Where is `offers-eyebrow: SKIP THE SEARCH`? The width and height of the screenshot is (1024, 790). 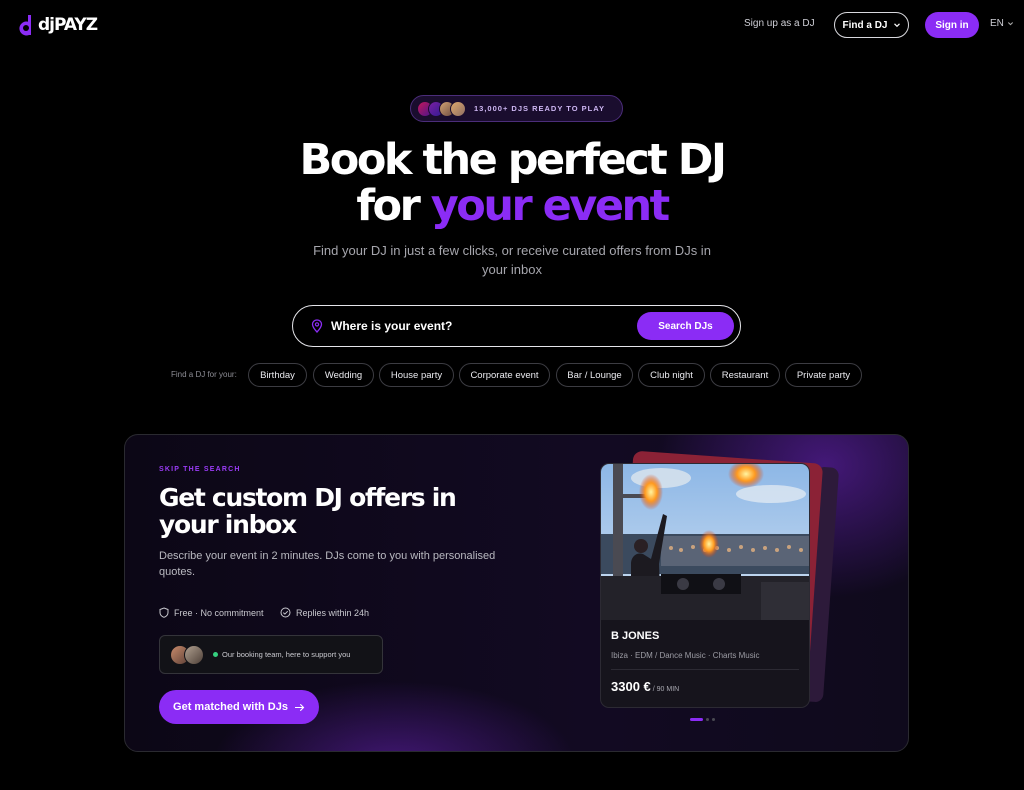 offers-eyebrow: SKIP THE SEARCH is located at coordinates (200, 469).